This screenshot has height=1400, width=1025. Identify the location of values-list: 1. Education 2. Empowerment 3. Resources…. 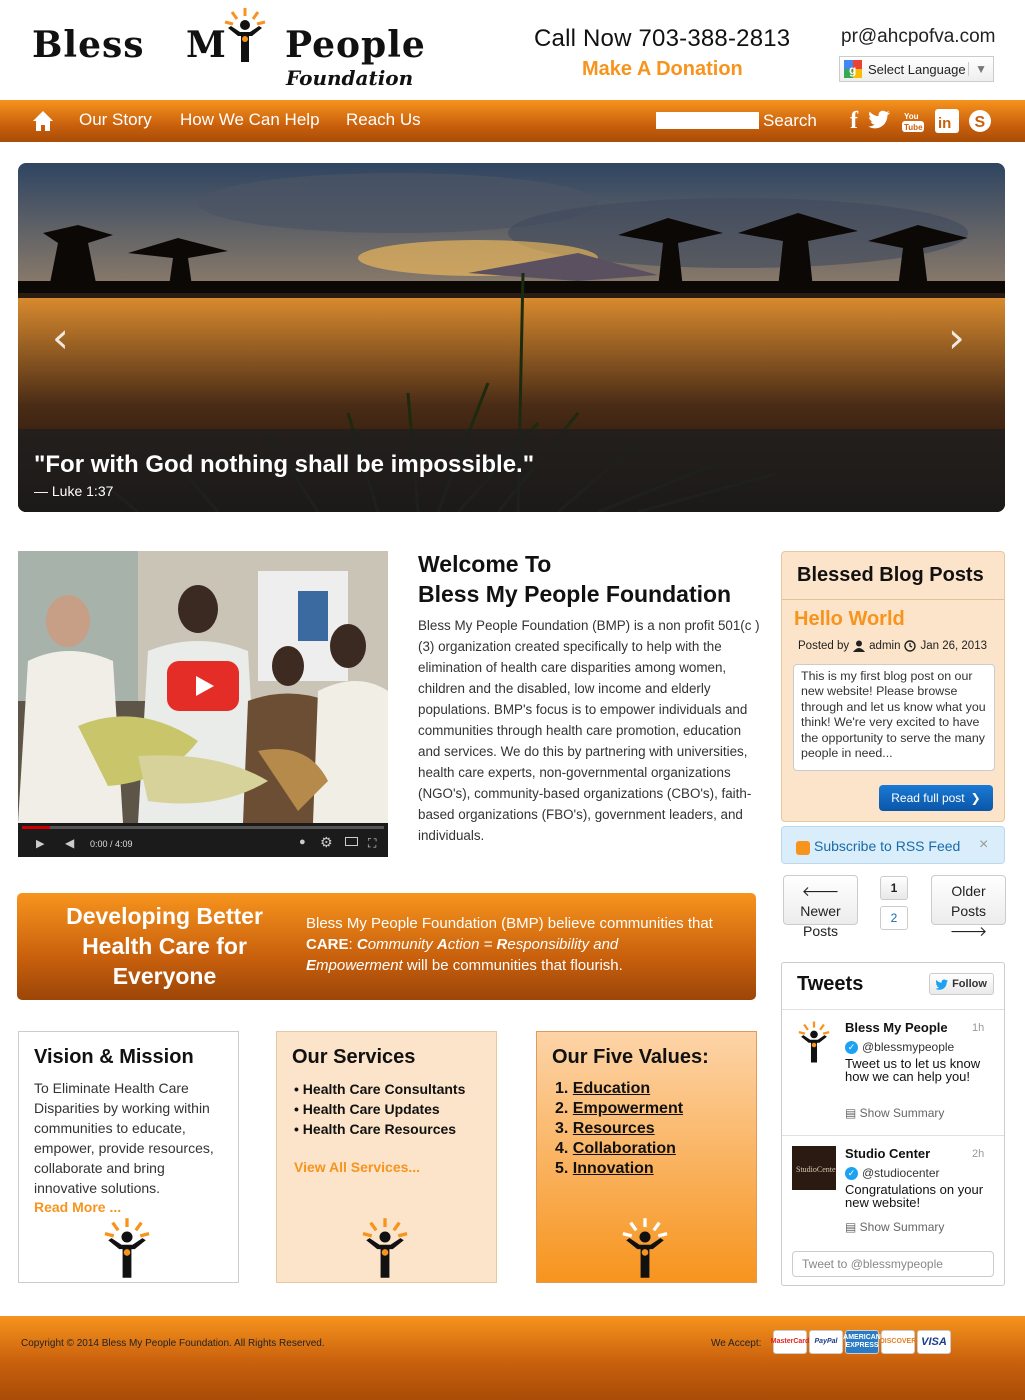
(619, 1129).